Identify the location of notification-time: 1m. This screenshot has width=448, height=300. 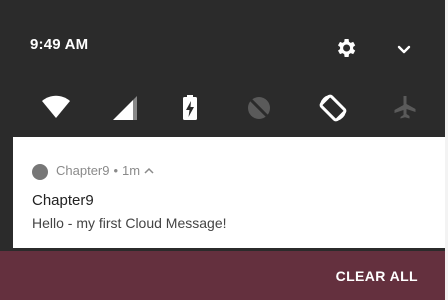
(131, 170).